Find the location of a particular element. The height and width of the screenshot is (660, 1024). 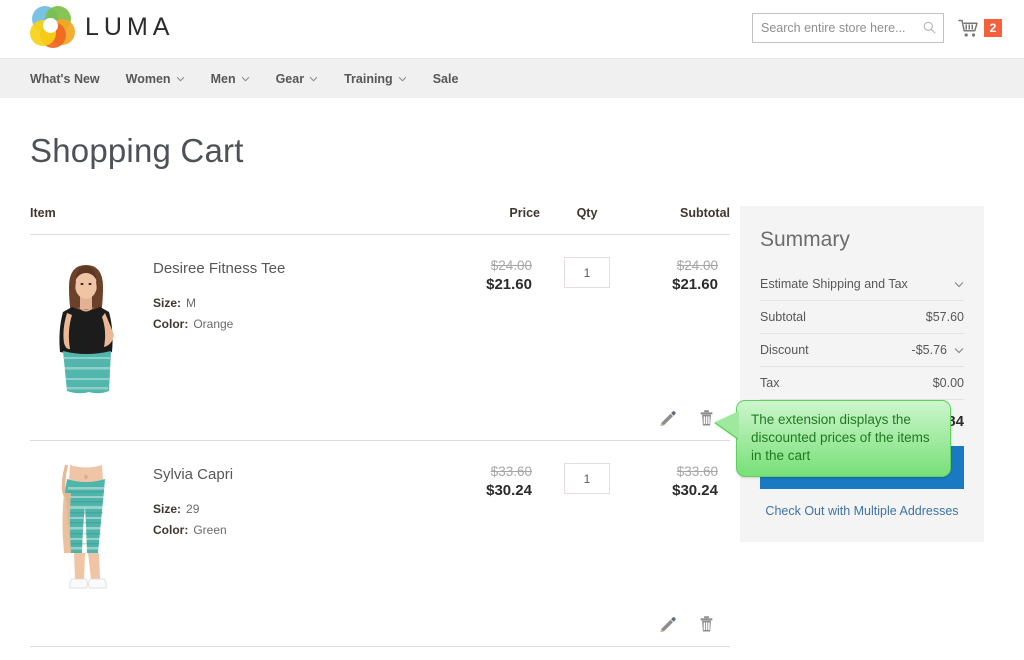

original-price: $24.00 is located at coordinates (511, 265).